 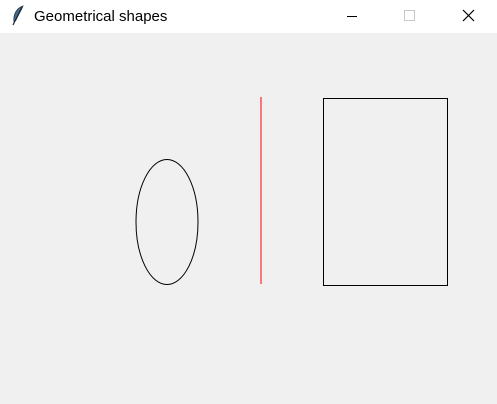 I want to click on minimize-icon, so click(x=352, y=16).